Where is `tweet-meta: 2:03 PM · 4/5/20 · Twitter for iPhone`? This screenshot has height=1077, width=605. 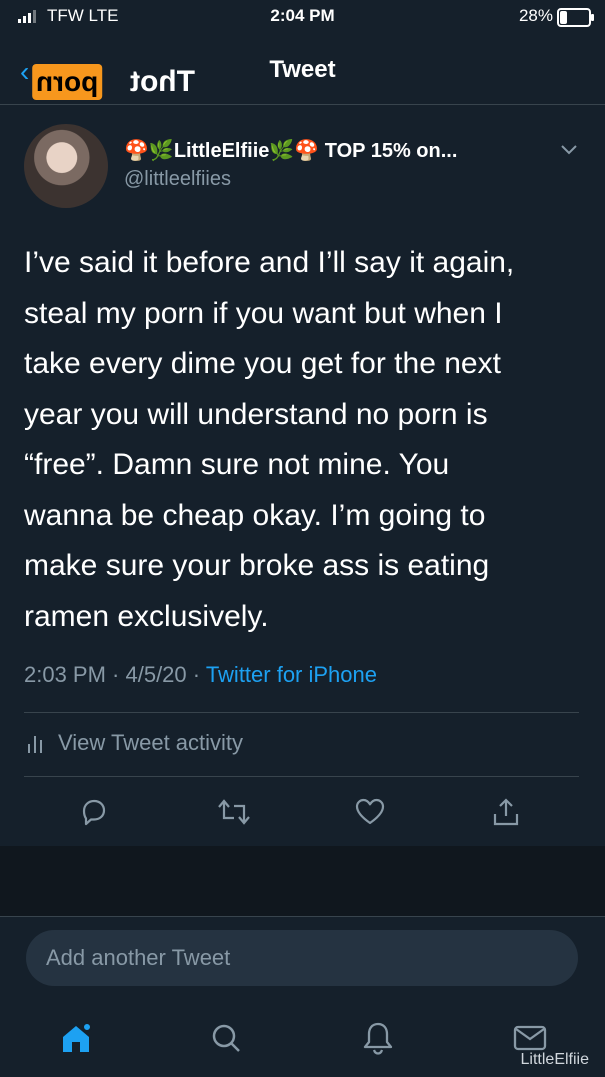
tweet-meta: 2:03 PM · 4/5/20 · Twitter for iPhone is located at coordinates (200, 675).